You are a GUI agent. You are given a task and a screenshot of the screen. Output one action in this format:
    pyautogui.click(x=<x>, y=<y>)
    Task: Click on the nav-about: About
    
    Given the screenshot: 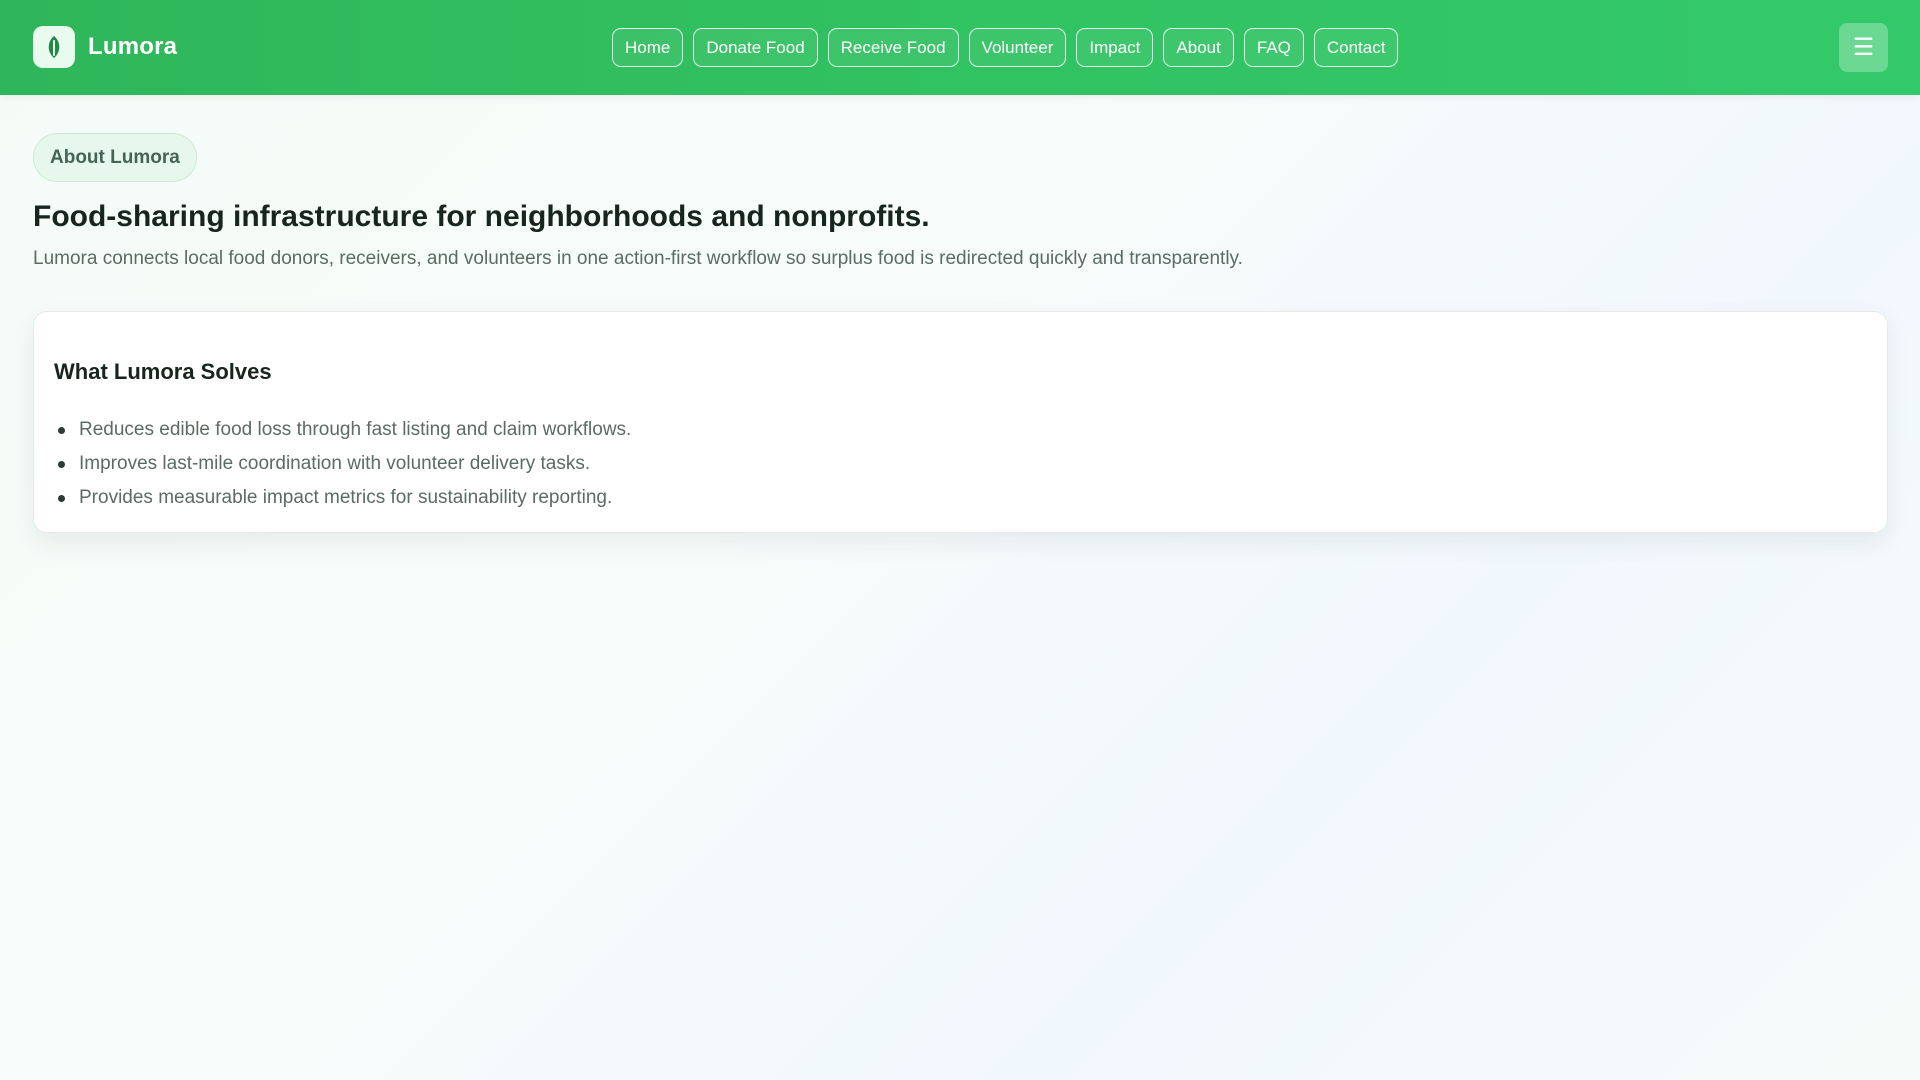 What is the action you would take?
    pyautogui.click(x=1198, y=47)
    